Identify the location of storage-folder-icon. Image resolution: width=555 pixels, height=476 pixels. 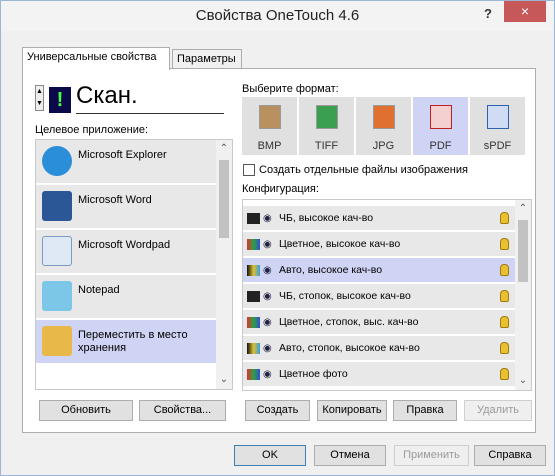
(57, 341).